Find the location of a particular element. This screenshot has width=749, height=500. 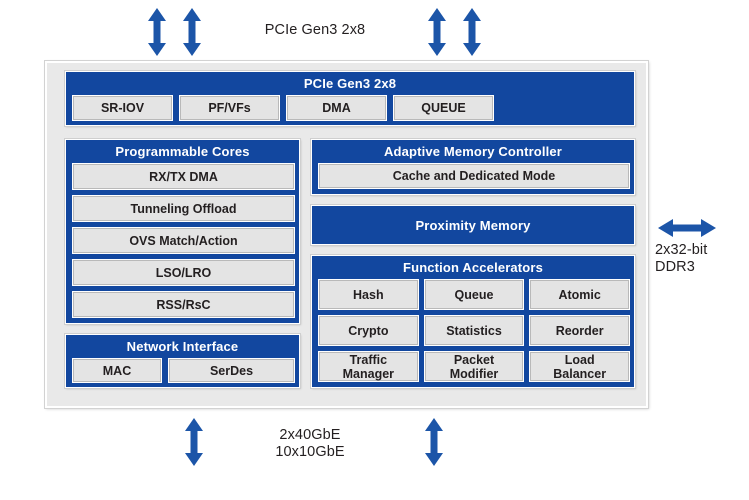

core-block-rss-rsc: RSS/RsC is located at coordinates (183, 304).